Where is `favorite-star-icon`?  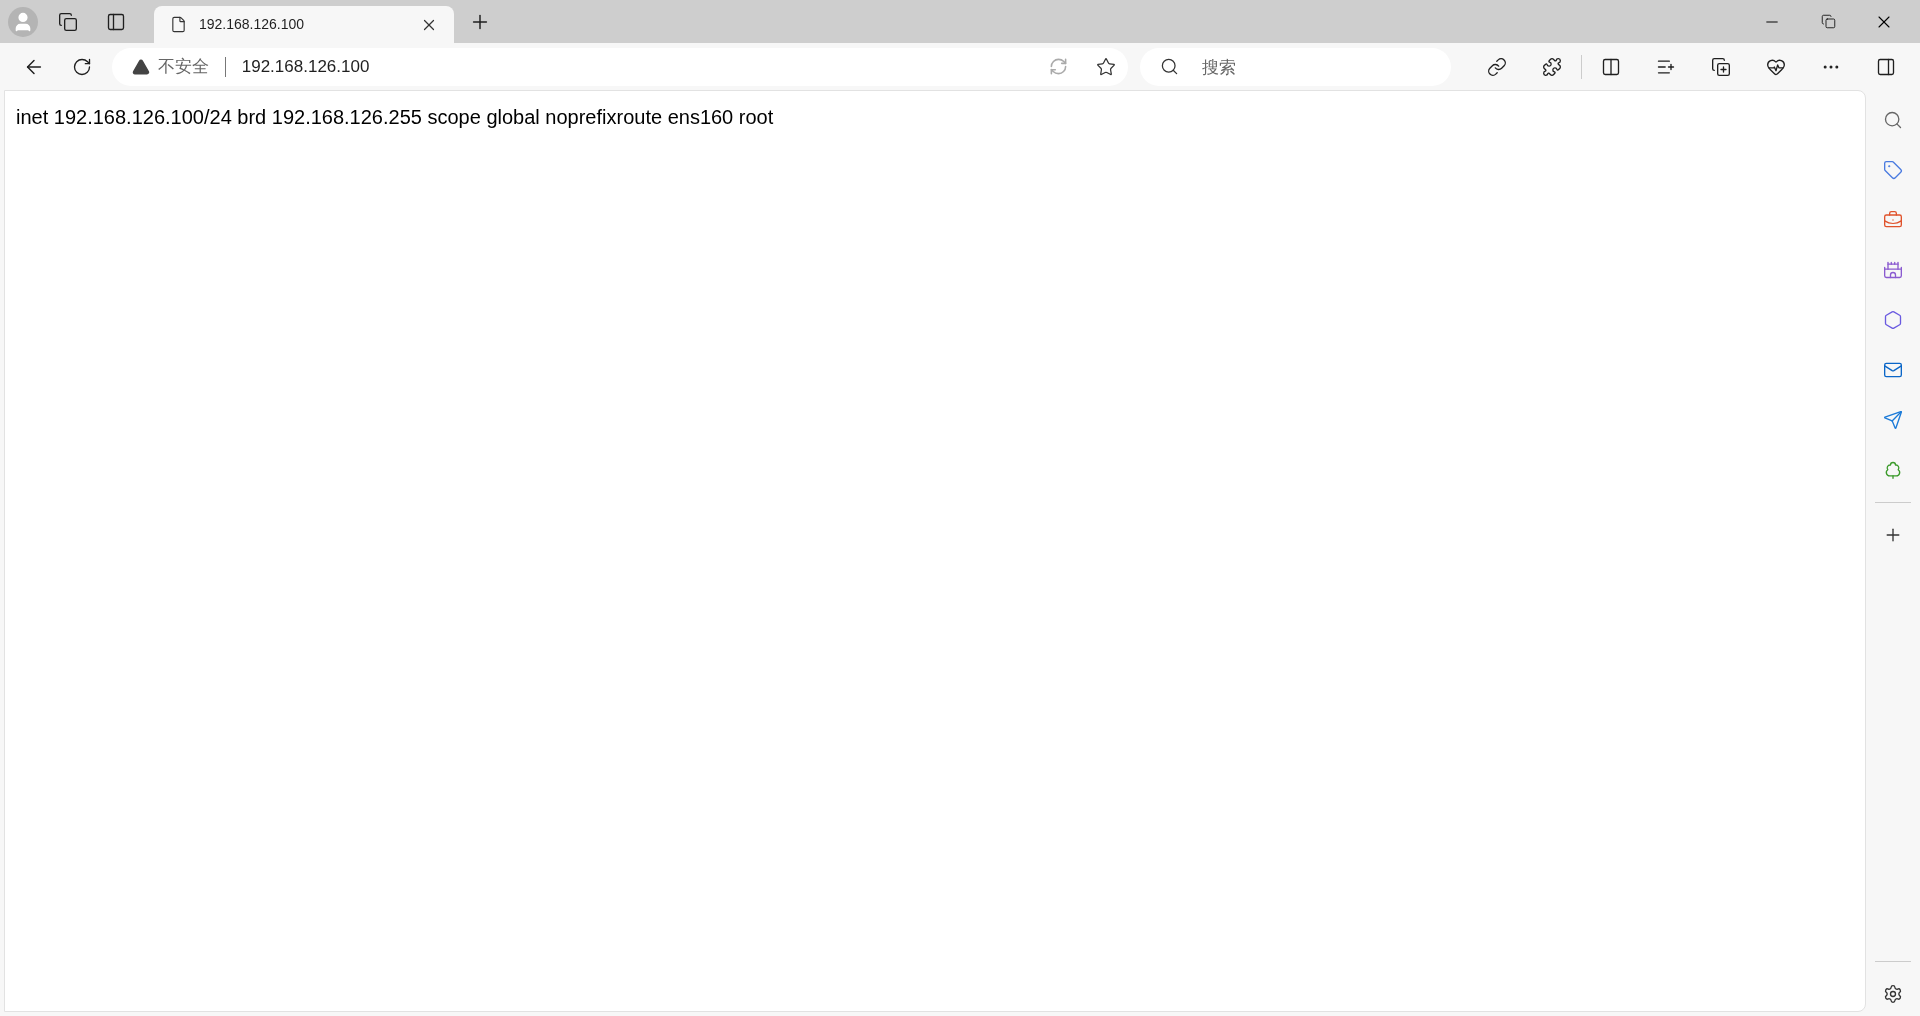
favorite-star-icon is located at coordinates (1106, 66).